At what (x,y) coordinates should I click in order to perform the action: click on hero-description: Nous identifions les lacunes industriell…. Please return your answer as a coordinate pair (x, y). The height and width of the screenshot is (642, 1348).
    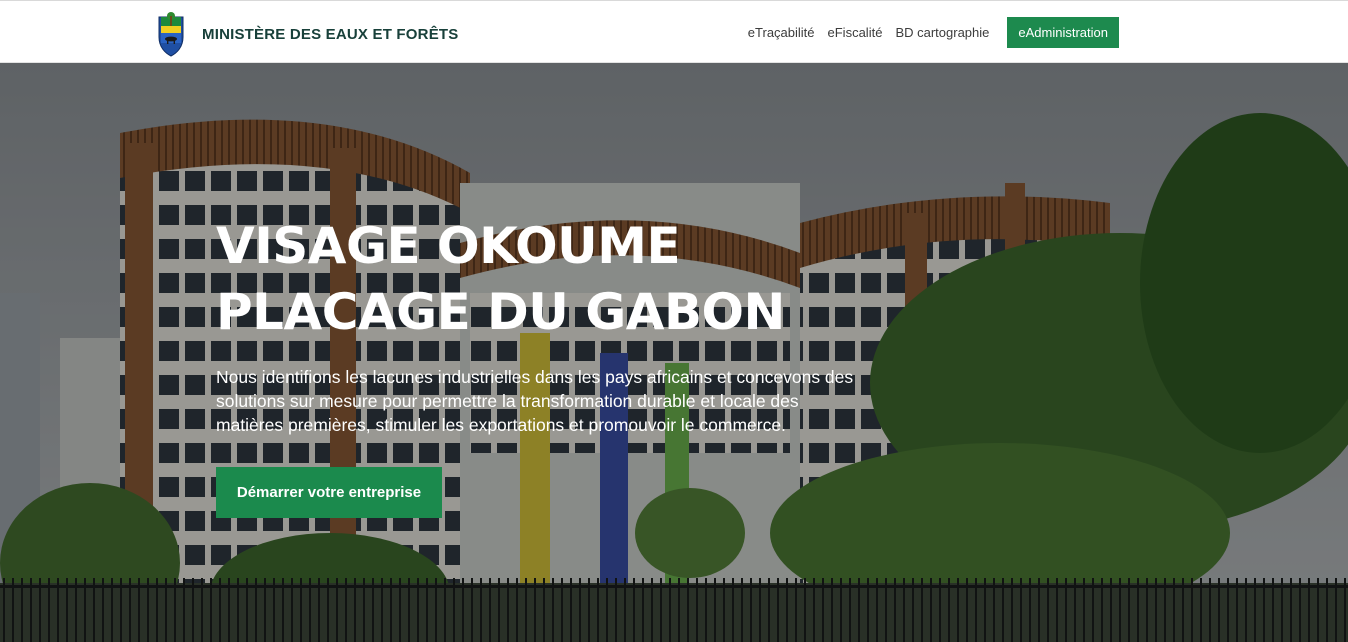
    Looking at the image, I should click on (535, 401).